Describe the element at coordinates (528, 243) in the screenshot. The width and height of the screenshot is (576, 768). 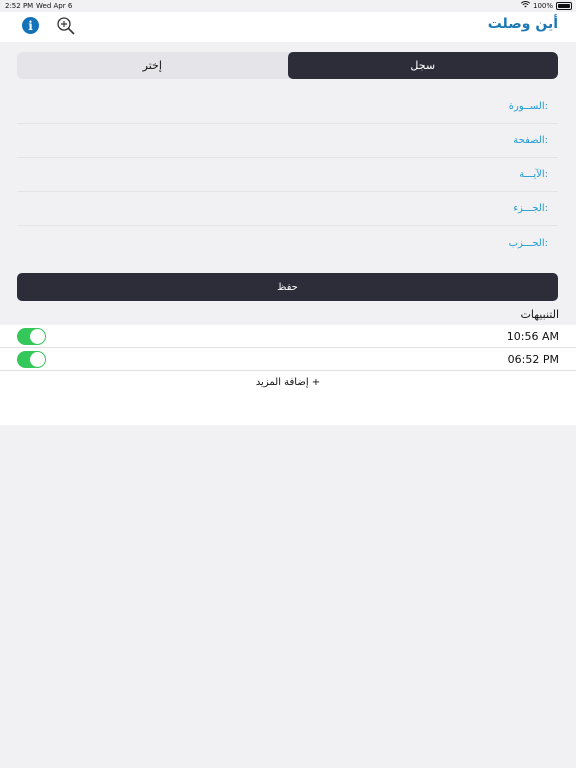
I see `hizb-label: الحـــزب:` at that location.